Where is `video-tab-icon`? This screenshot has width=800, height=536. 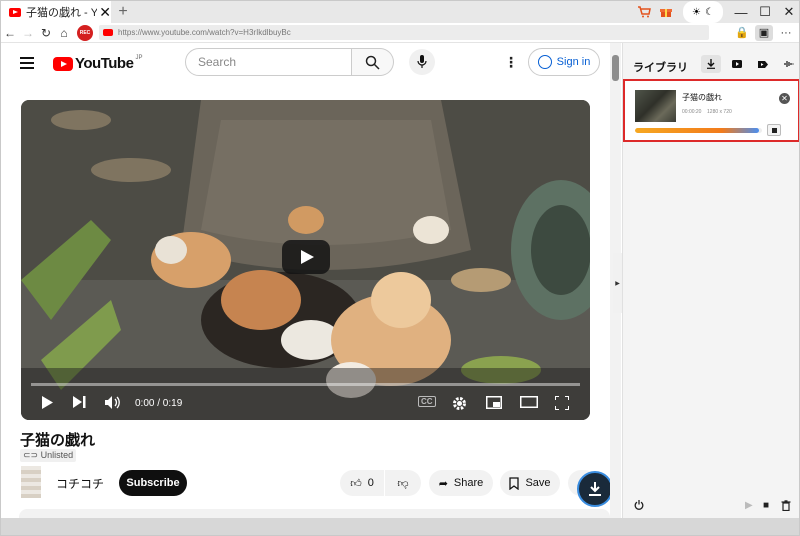 video-tab-icon is located at coordinates (737, 64).